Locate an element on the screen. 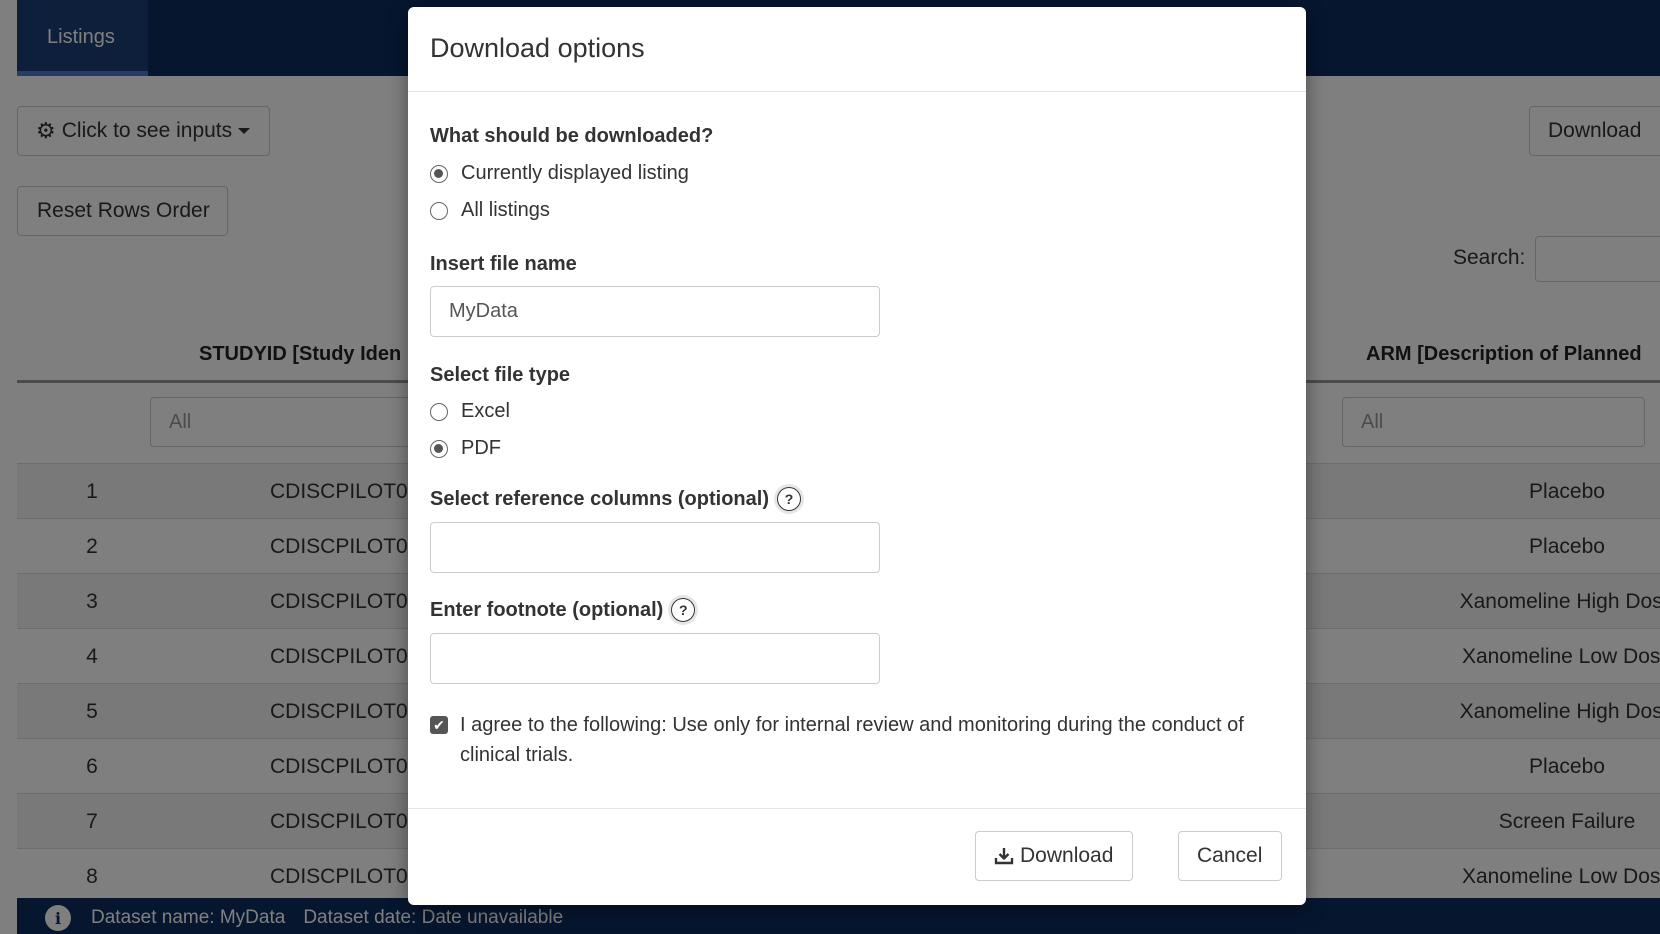 Image resolution: width=1660 pixels, height=934 pixels. modal-header: Download options is located at coordinates (857, 49).